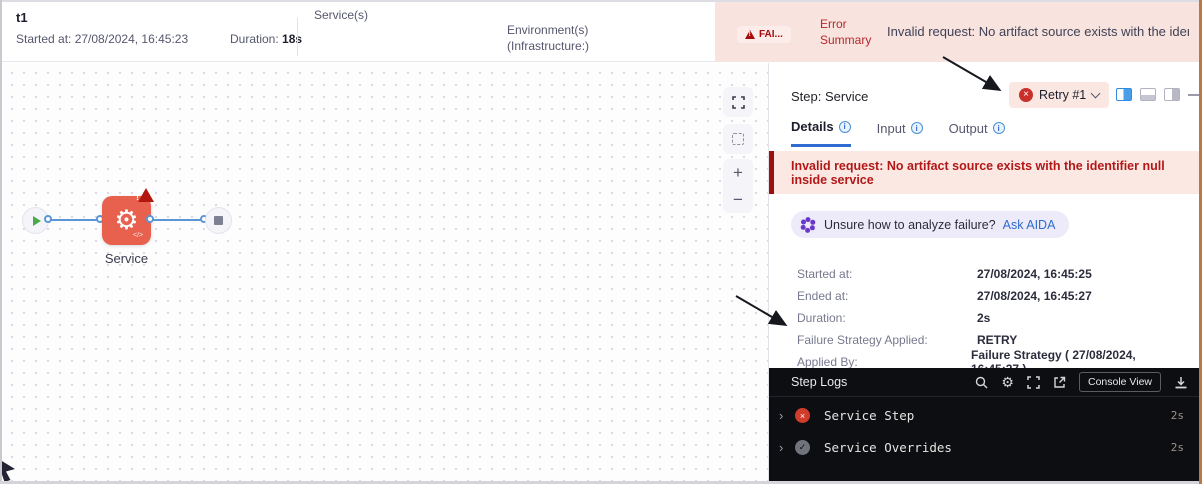 The height and width of the screenshot is (484, 1202). Describe the element at coordinates (1007, 382) in the screenshot. I see `settings-gear-icon: ⚙` at that location.